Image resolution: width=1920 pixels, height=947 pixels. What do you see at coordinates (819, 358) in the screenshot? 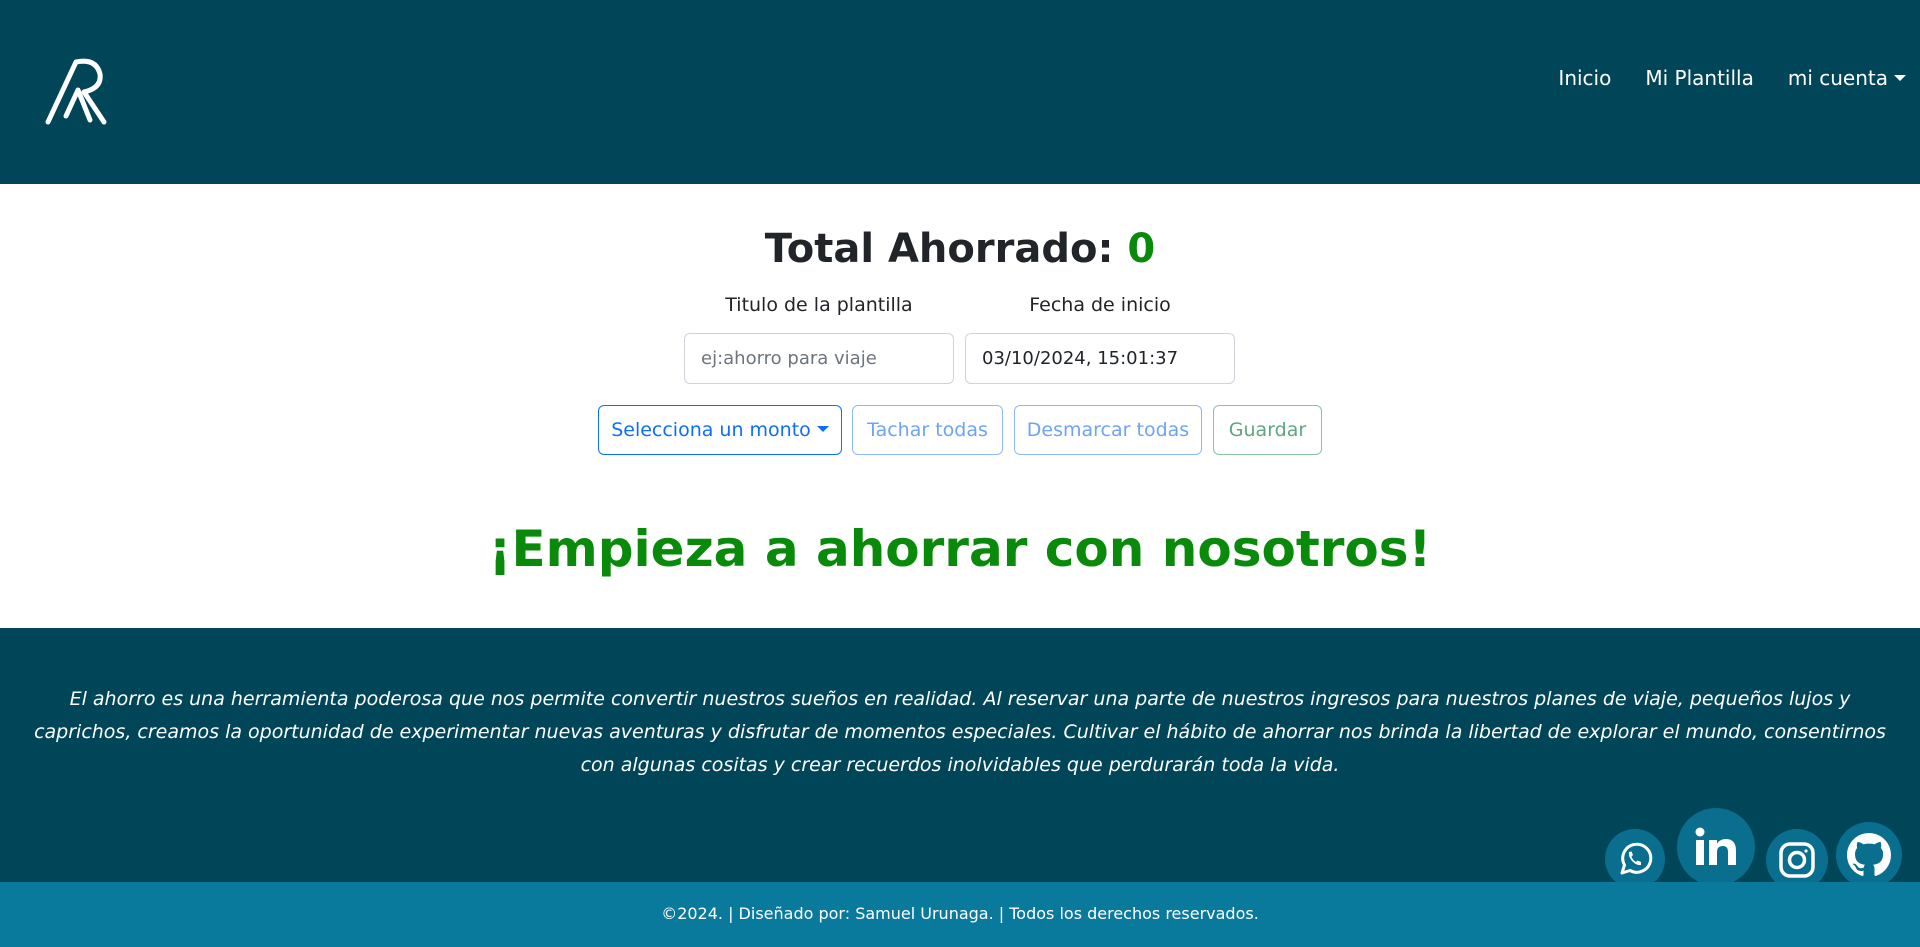
I see `template-title-input` at bounding box center [819, 358].